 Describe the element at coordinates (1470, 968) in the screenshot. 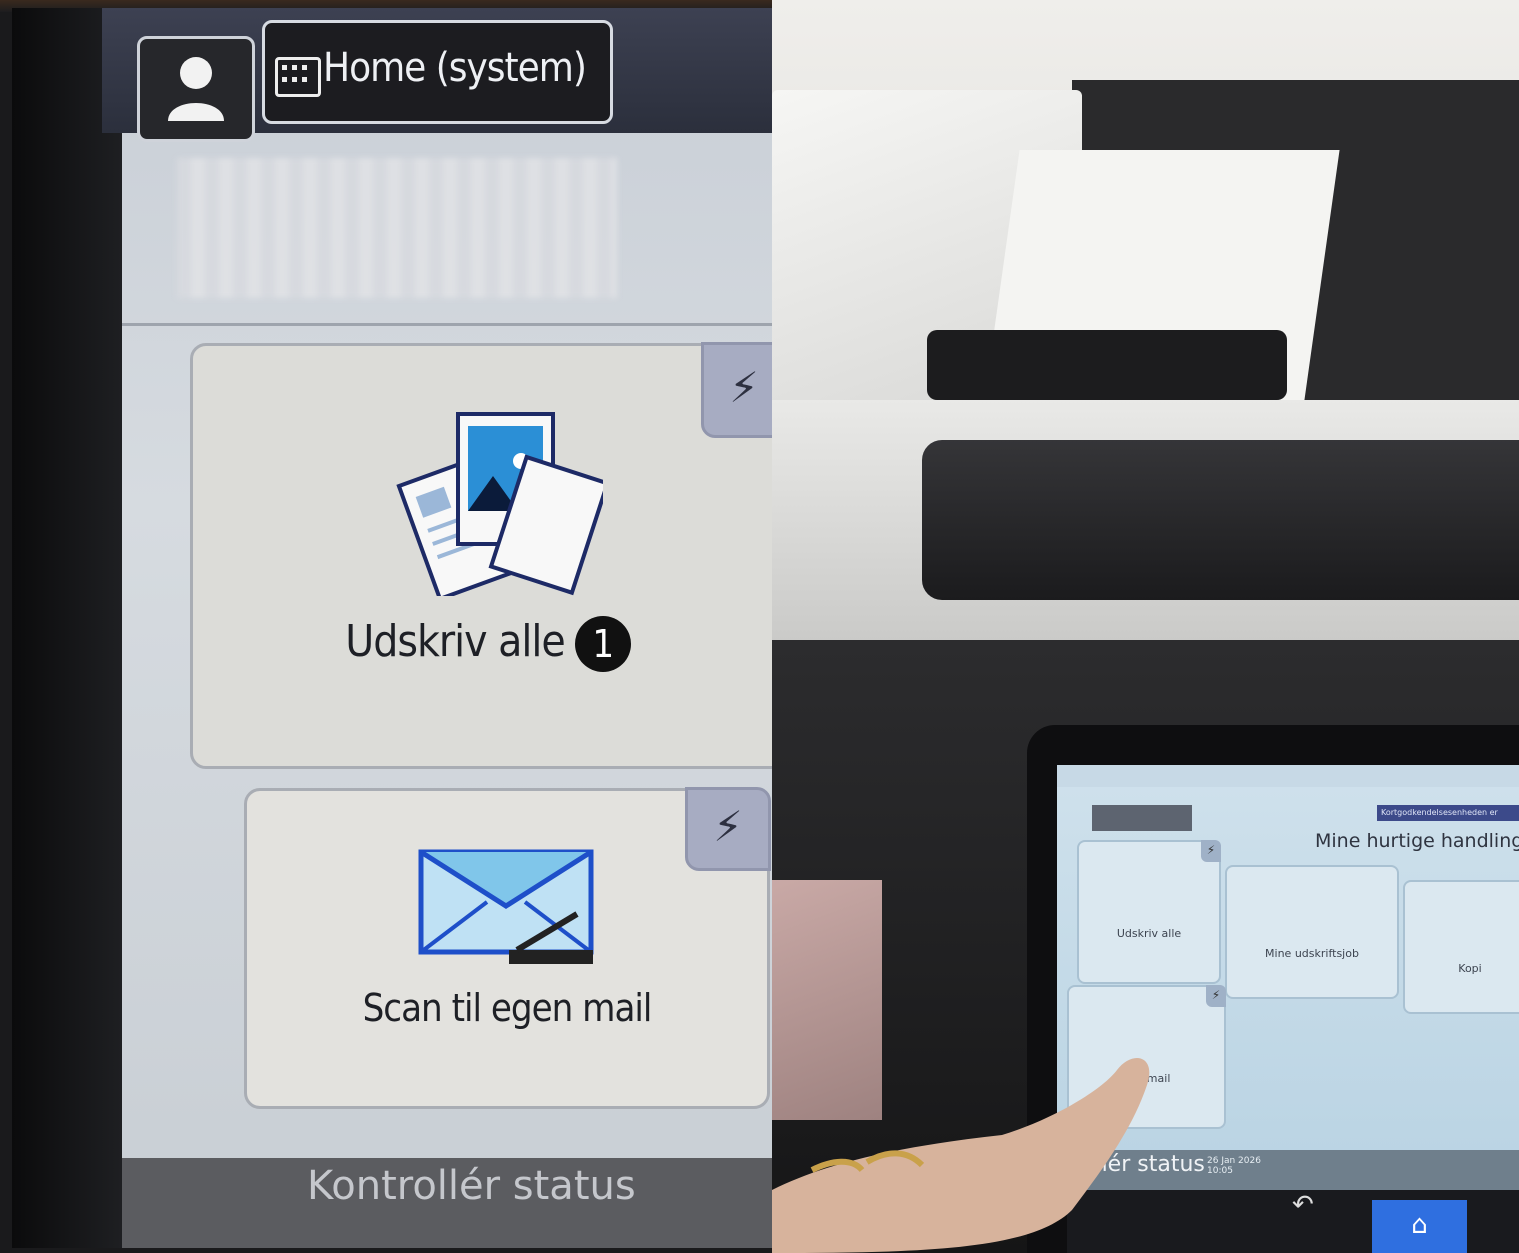

I see `mini-tile-label: Kopi` at that location.